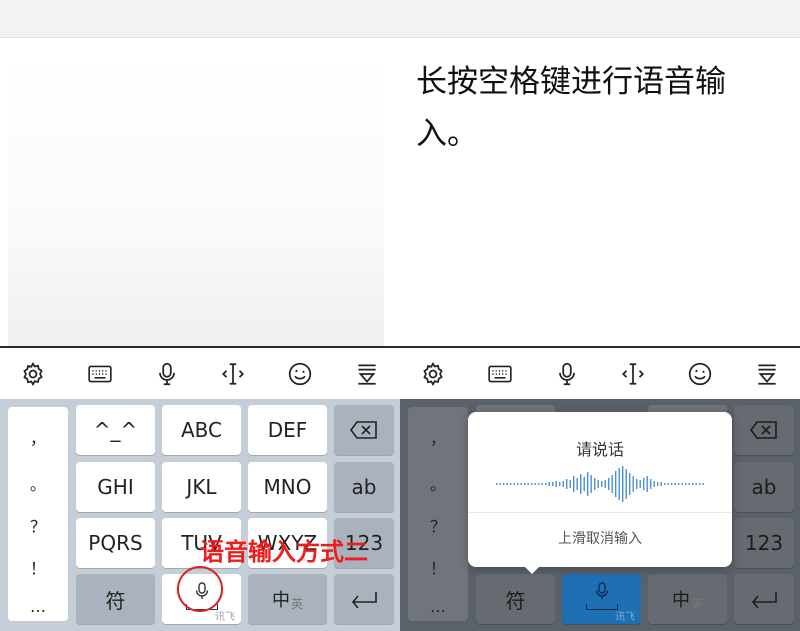 Image resolution: width=800 pixels, height=631 pixels. Describe the element at coordinates (287, 430) in the screenshot. I see `key-def: DEF` at that location.